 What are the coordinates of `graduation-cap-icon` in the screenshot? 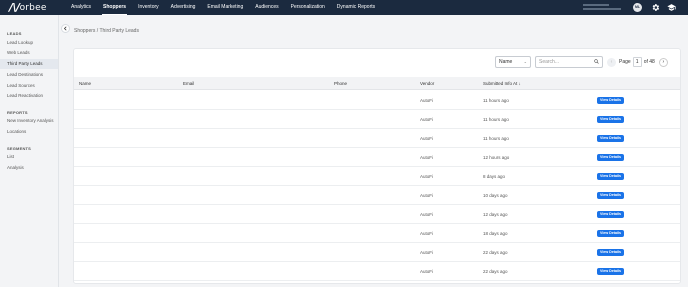 It's located at (671, 7).